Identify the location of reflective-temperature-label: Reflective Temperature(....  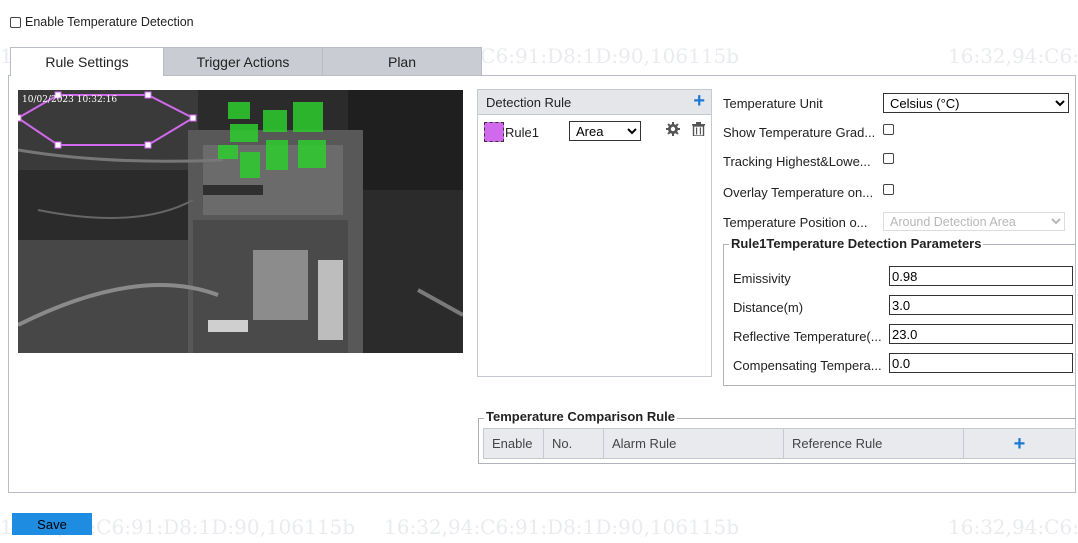
(807, 336).